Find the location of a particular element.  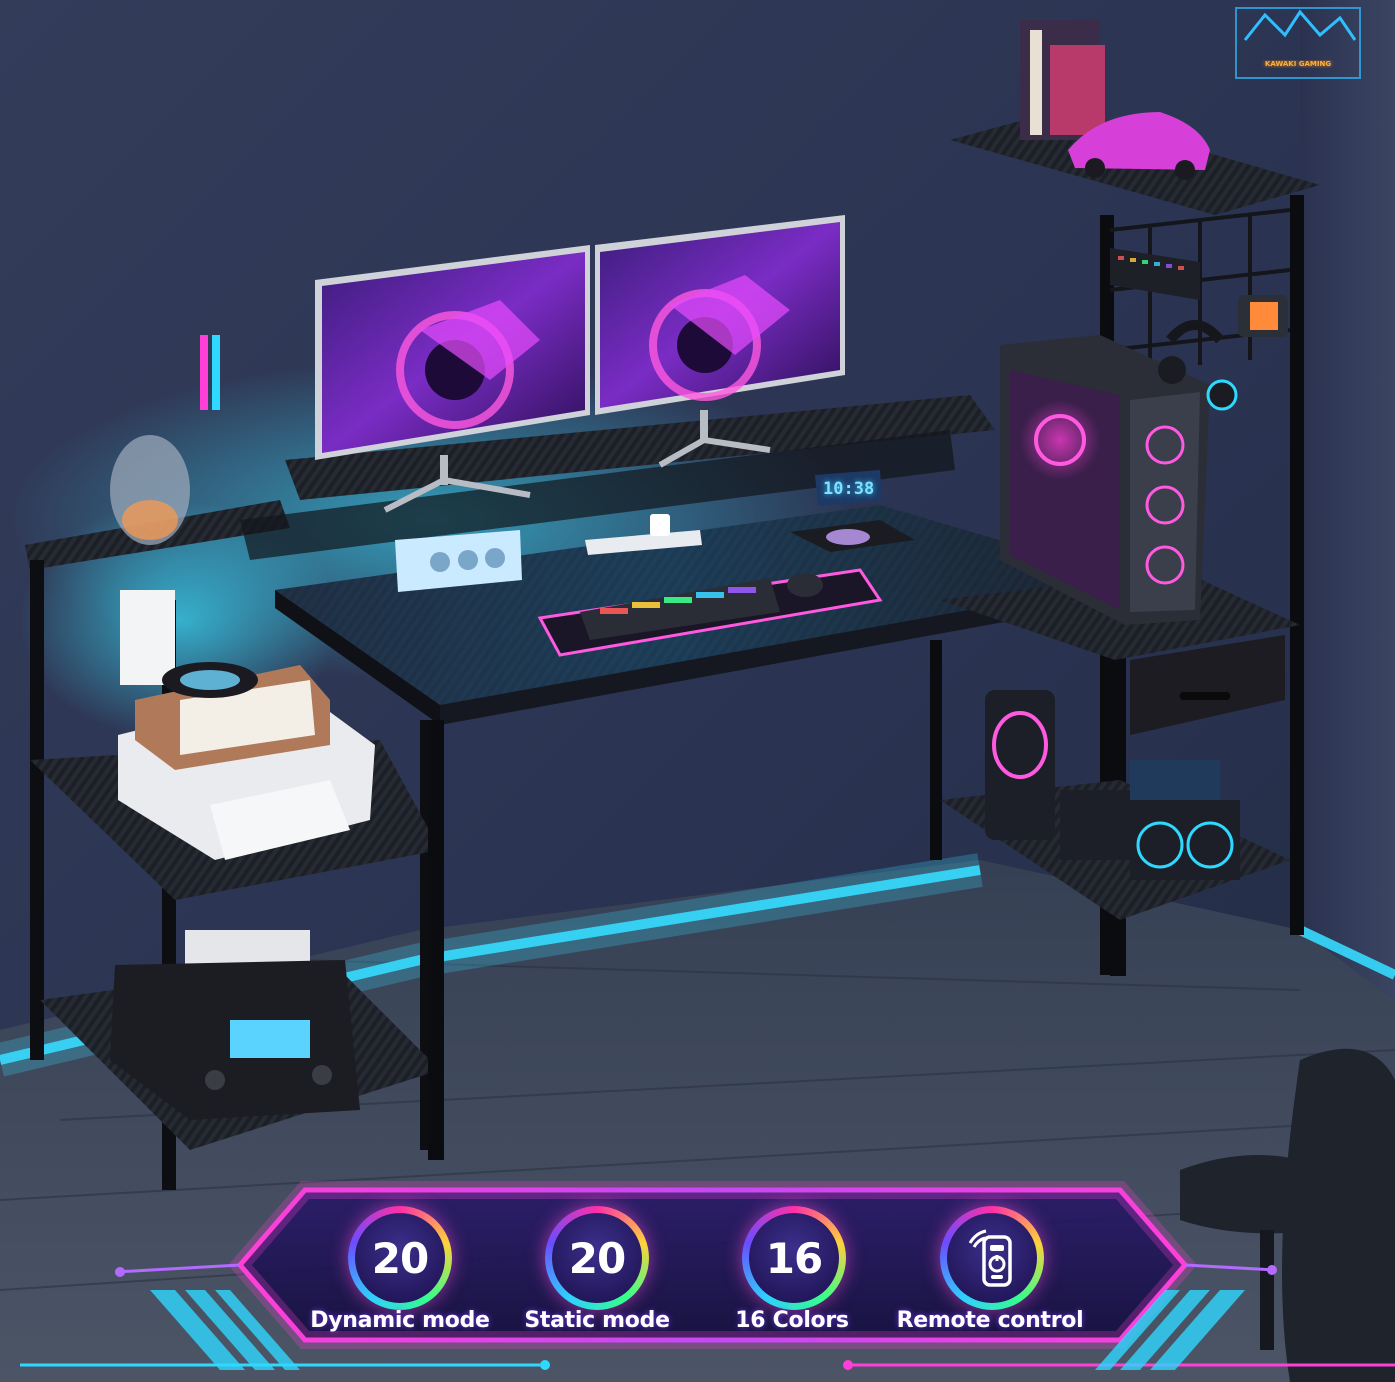

tower-post-right is located at coordinates (1297, 565).